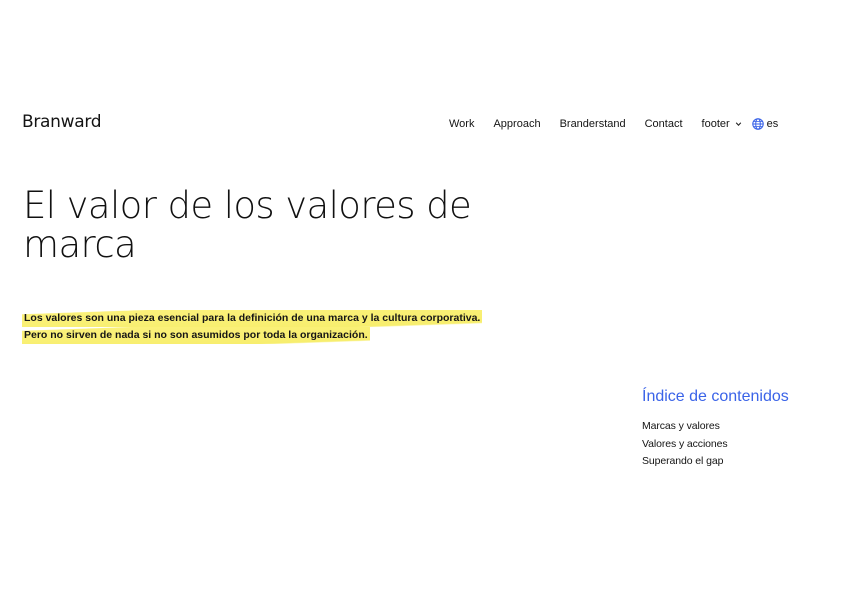  Describe the element at coordinates (738, 124) in the screenshot. I see `chevron-down-icon` at that location.